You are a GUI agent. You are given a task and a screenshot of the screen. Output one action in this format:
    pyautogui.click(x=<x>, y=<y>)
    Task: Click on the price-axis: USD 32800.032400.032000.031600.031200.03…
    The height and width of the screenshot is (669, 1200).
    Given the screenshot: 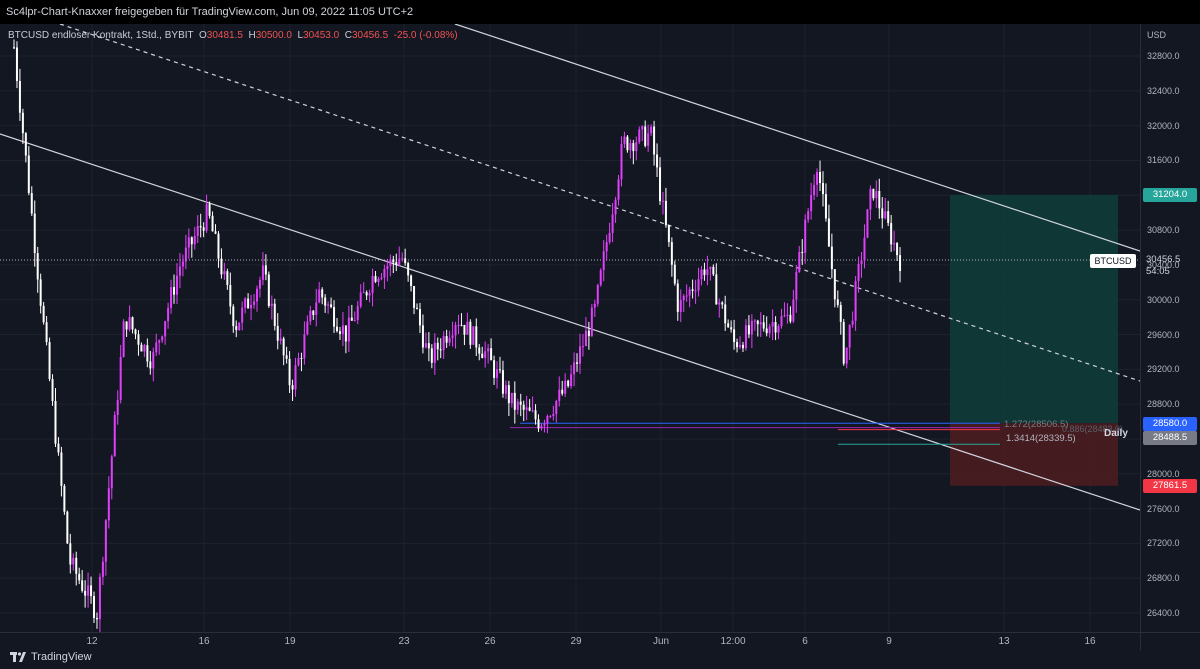 What is the action you would take?
    pyautogui.click(x=1170, y=328)
    